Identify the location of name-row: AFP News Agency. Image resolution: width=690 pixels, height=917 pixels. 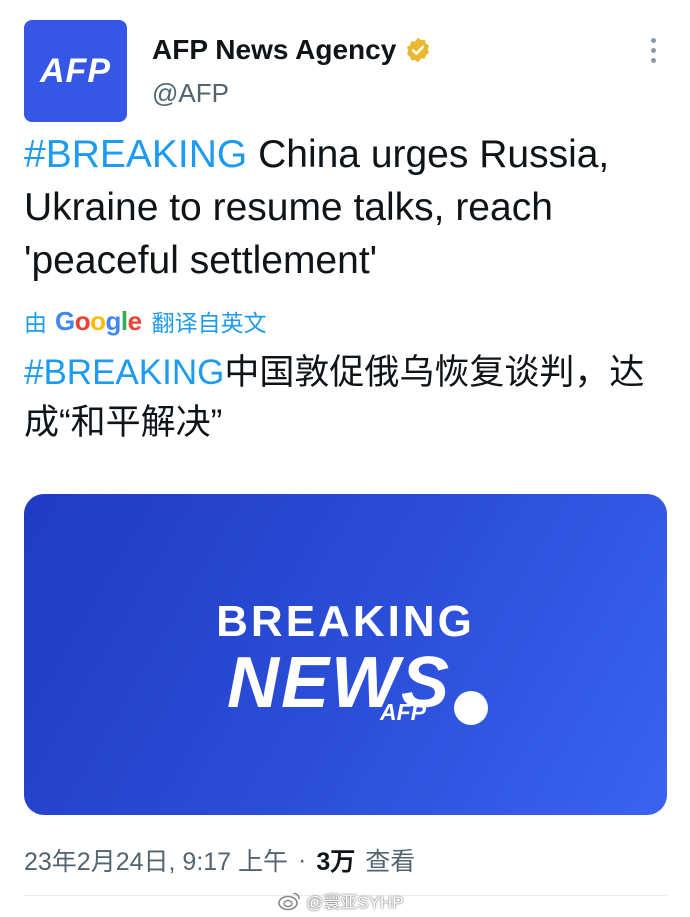
(292, 50).